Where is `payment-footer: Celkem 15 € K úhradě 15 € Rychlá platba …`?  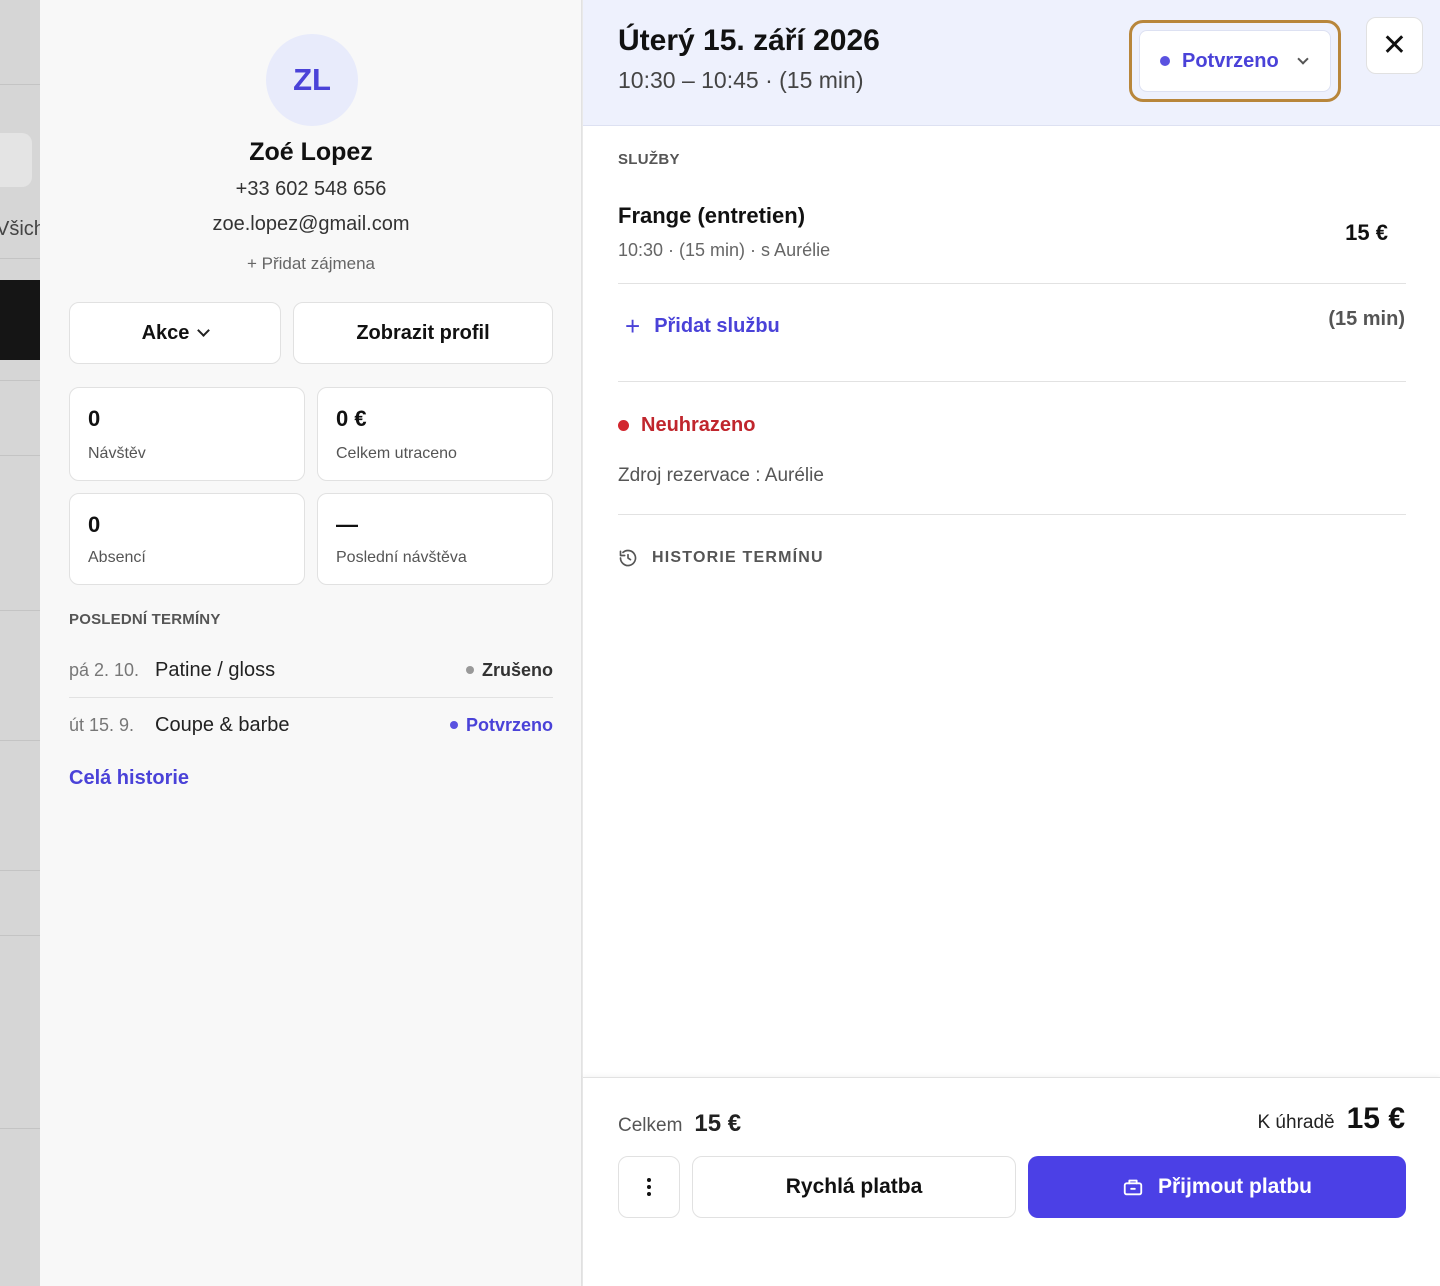 payment-footer: Celkem 15 € K úhradě 15 € Rychlá platba … is located at coordinates (1011, 1181).